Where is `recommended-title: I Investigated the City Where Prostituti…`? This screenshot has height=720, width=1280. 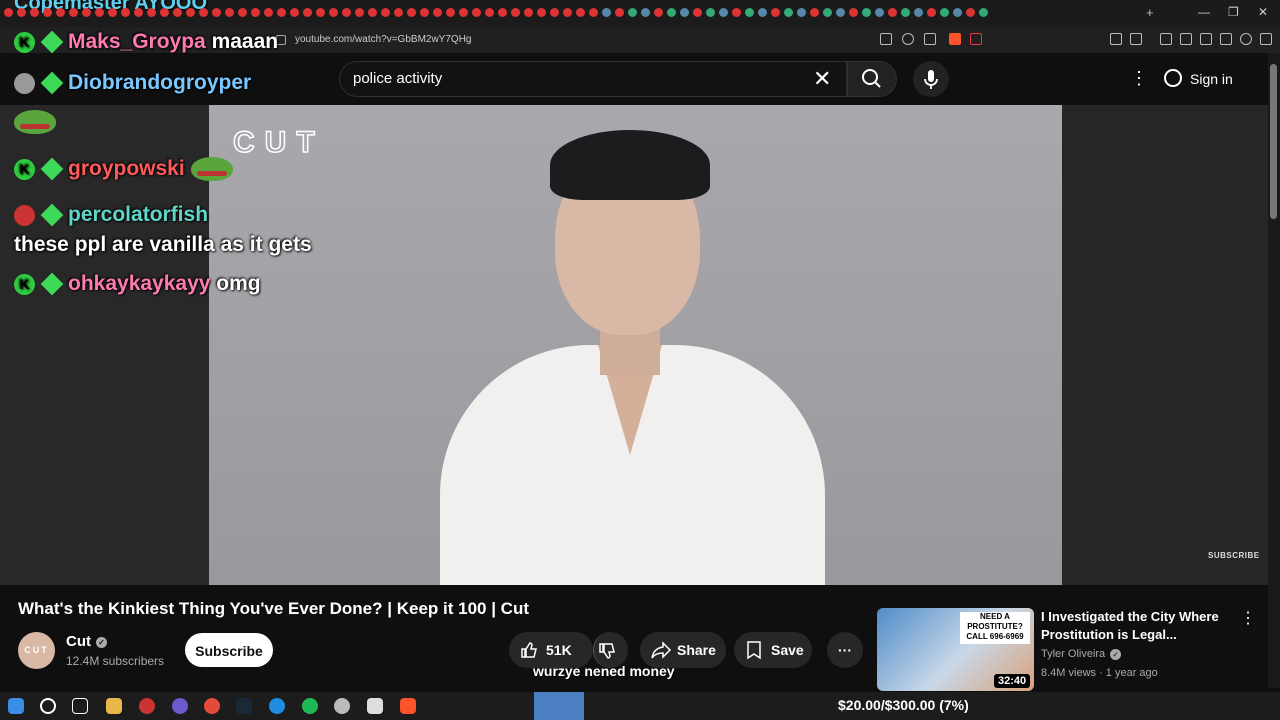 recommended-title: I Investigated the City Where Prostituti… is located at coordinates (1136, 626).